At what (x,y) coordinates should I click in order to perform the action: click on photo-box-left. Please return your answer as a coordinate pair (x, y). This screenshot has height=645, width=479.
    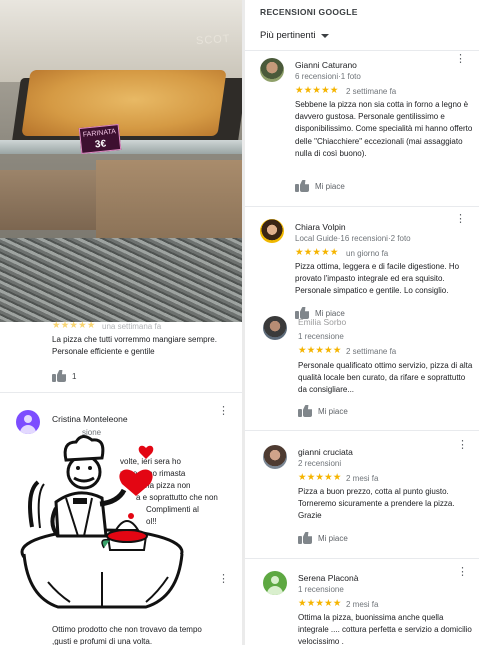
    Looking at the image, I should click on (55, 200).